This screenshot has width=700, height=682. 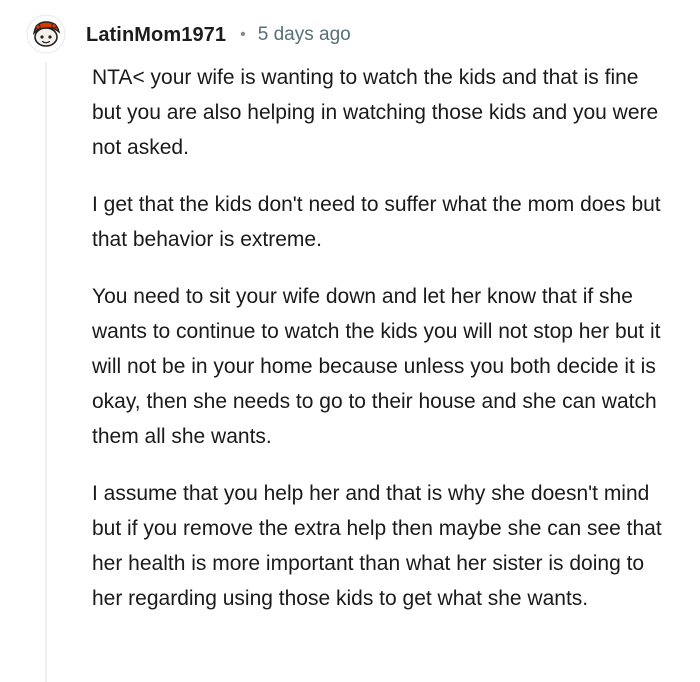 I want to click on thread-line, so click(x=46, y=372).